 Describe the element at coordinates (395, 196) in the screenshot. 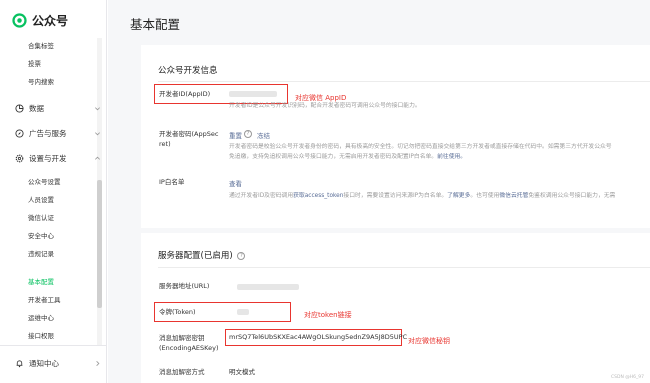

I see `ip-desc-text-2: 接口时，需要设置访问来源IP为白名单。` at that location.